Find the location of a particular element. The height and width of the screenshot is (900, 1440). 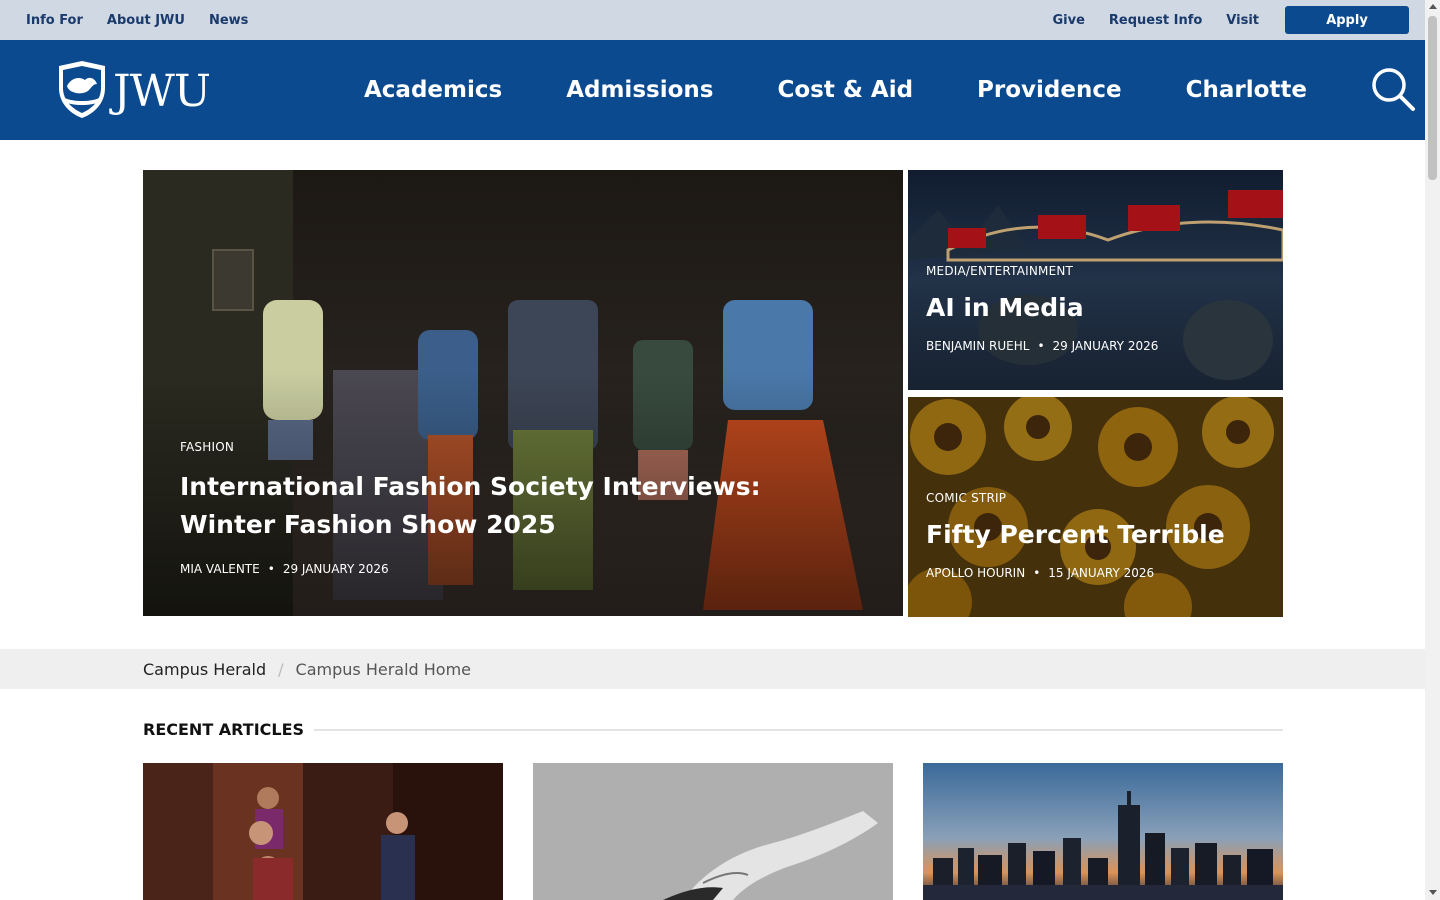

byline: BENJAMIN RUEHL • 29 JANUARY 2026 is located at coordinates (1042, 346).